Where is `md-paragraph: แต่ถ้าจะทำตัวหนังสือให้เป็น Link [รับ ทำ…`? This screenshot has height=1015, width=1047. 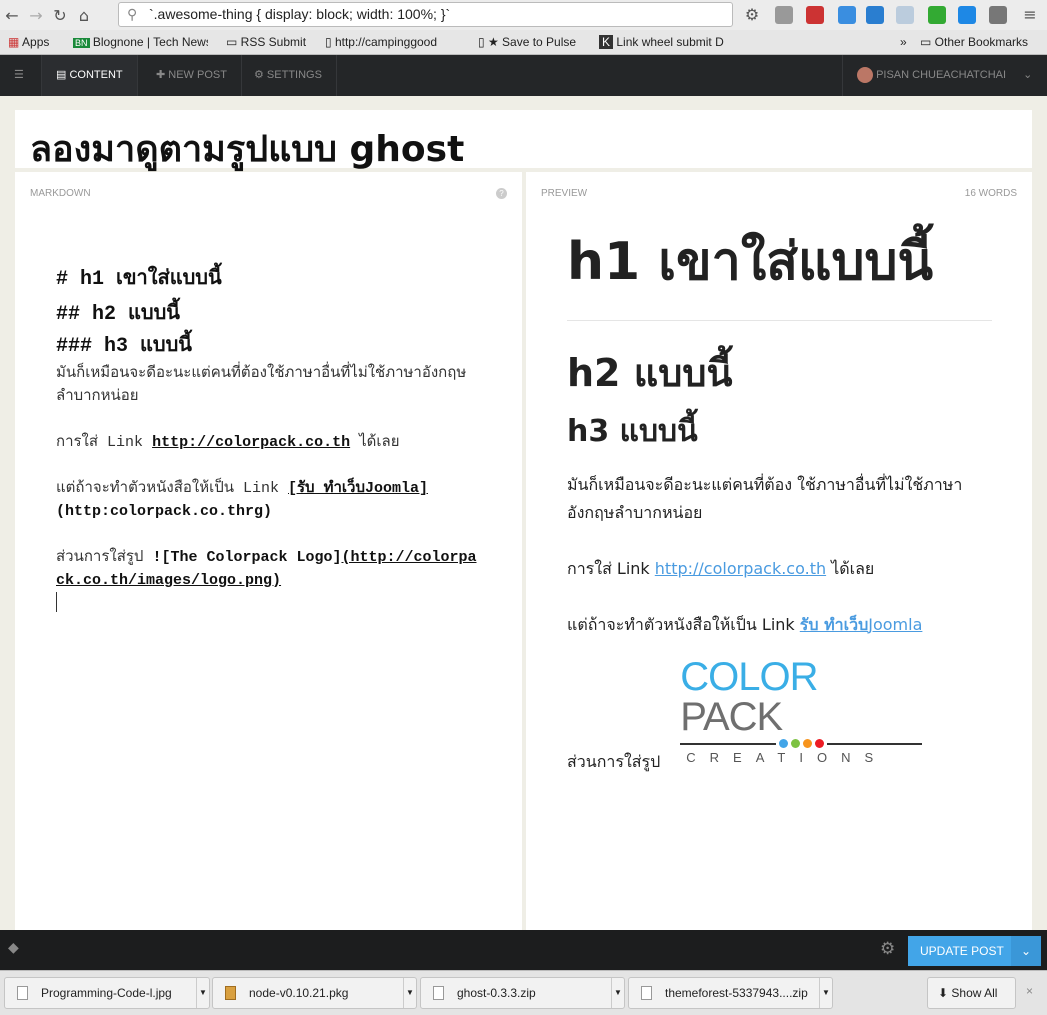
md-paragraph: แต่ถ้าจะทำตัวหนังสือให้เป็น Link [รับ ทำ… is located at coordinates (242, 500).